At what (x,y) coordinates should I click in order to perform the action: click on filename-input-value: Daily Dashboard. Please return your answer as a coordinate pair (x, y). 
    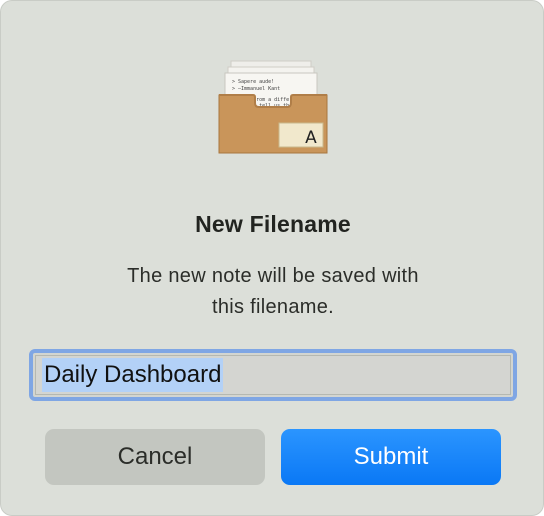
    Looking at the image, I should click on (133, 375).